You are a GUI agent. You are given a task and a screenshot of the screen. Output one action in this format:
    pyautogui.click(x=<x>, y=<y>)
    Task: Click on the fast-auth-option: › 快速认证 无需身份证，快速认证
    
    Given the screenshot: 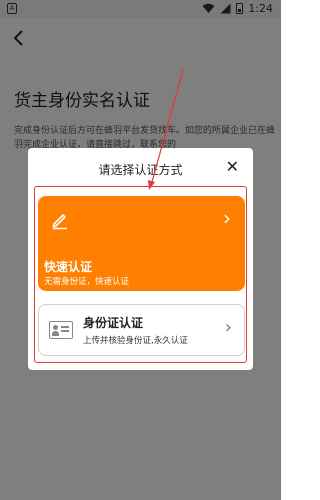 What is the action you would take?
    pyautogui.click(x=141, y=243)
    